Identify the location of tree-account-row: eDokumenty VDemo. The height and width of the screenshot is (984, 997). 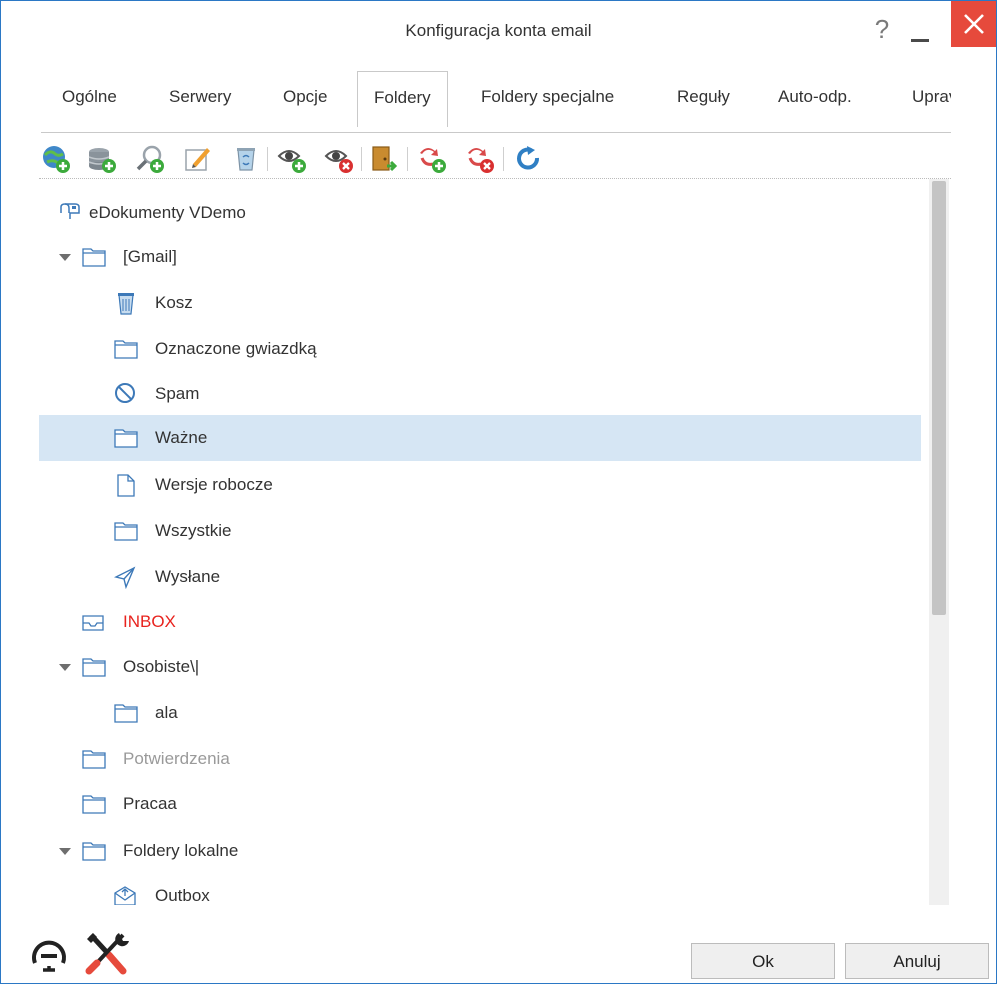
(480, 213).